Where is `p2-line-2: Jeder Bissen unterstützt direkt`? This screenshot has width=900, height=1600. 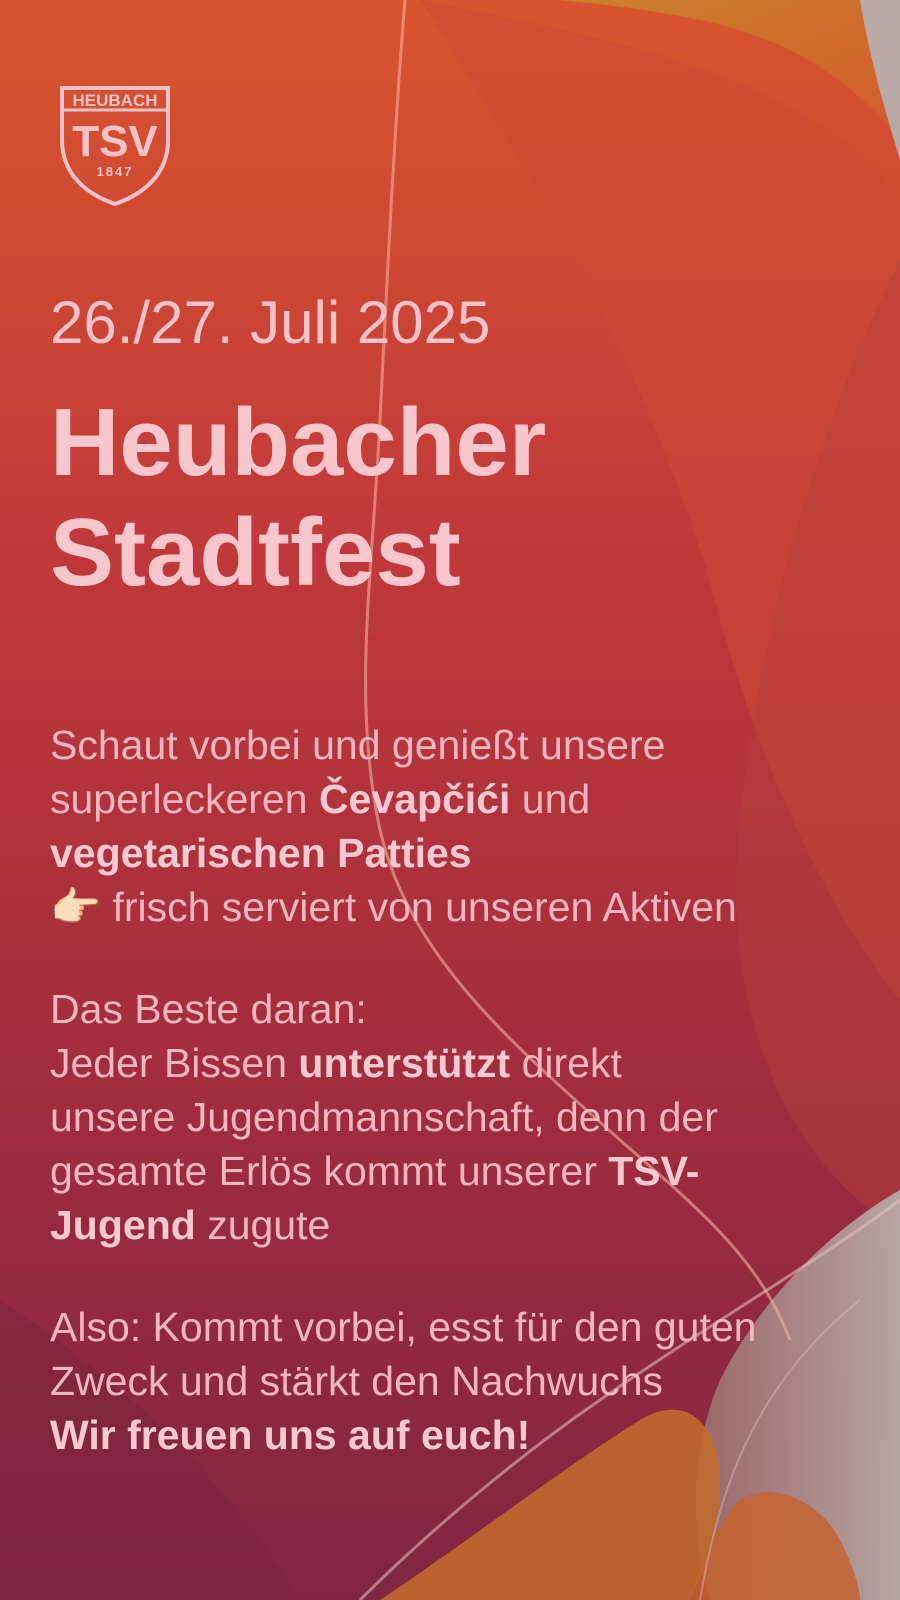
p2-line-2: Jeder Bissen unterstützt direkt is located at coordinates (450, 1063).